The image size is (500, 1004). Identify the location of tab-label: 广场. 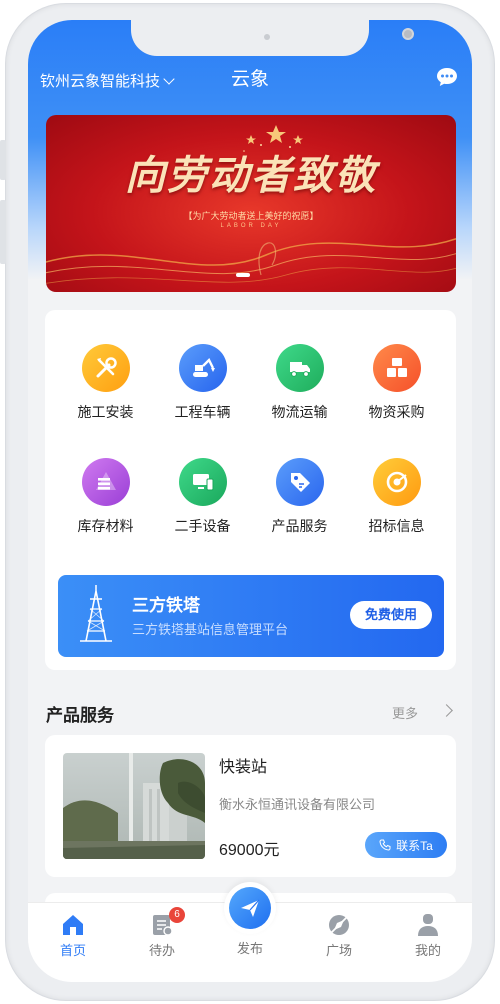
(338, 950).